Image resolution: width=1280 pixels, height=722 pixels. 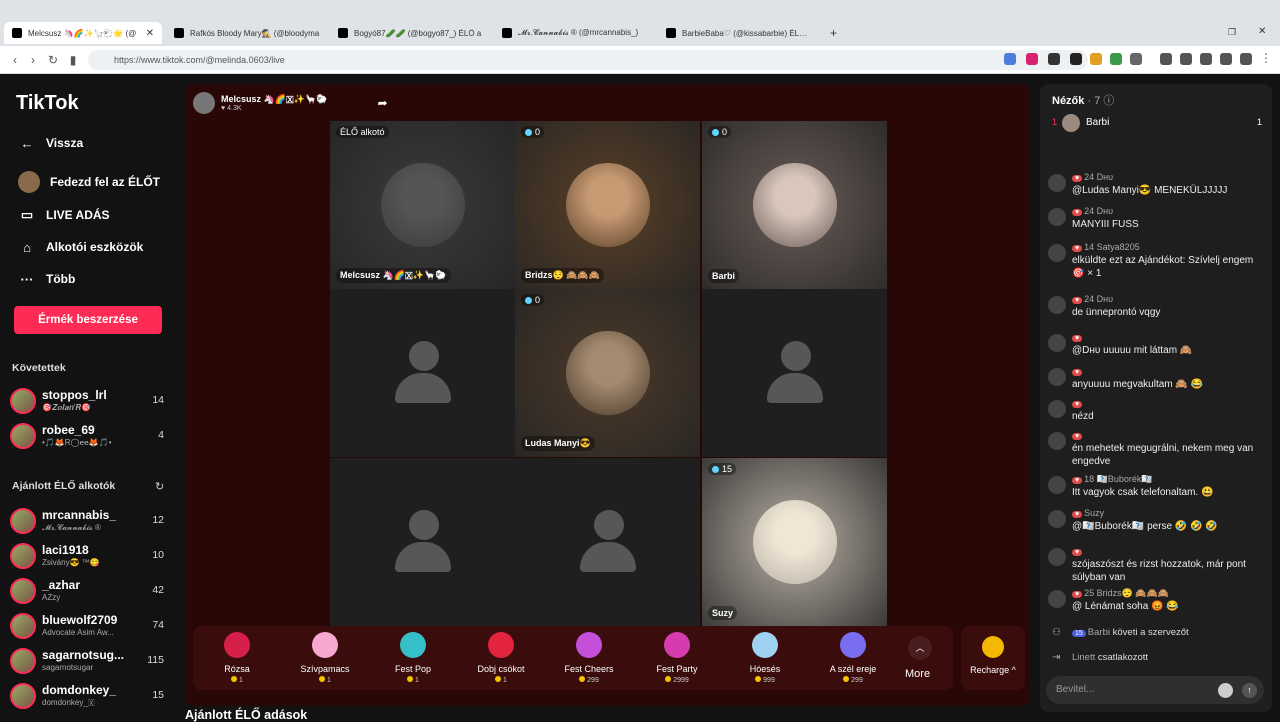 What do you see at coordinates (1262, 31) in the screenshot?
I see `close-window-icon: ✕` at bounding box center [1262, 31].